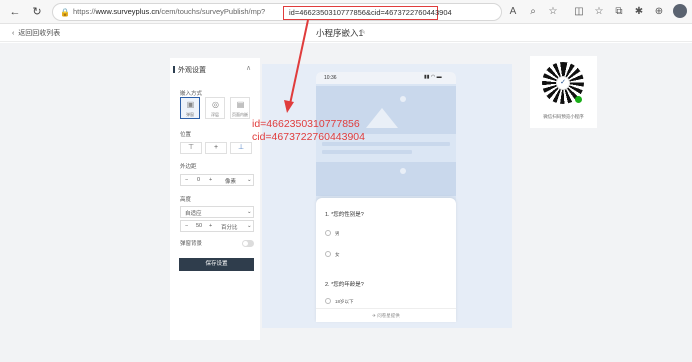 Image resolution: width=692 pixels, height=362 pixels. Describe the element at coordinates (230, 181) in the screenshot. I see `margin-unit: 像素` at that location.